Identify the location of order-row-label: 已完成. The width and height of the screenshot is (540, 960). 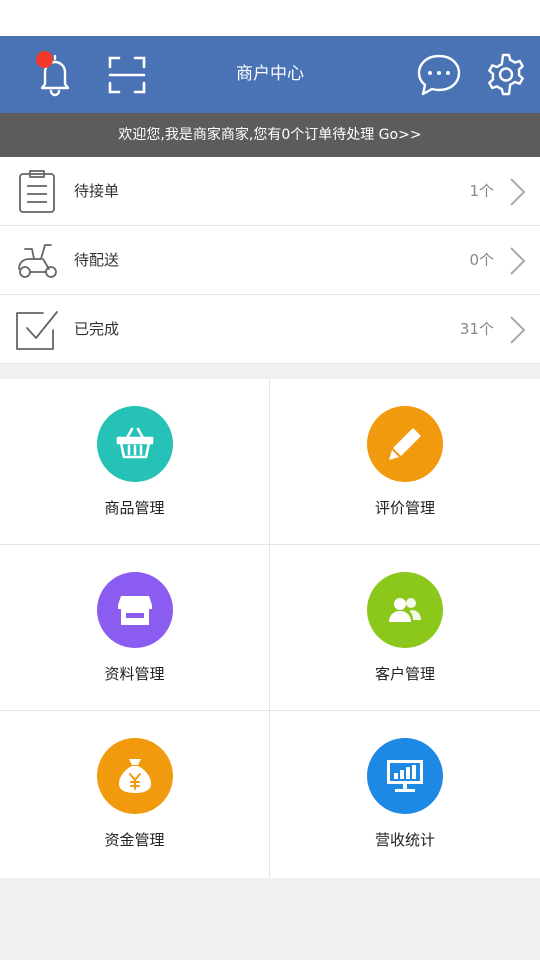
(97, 329).